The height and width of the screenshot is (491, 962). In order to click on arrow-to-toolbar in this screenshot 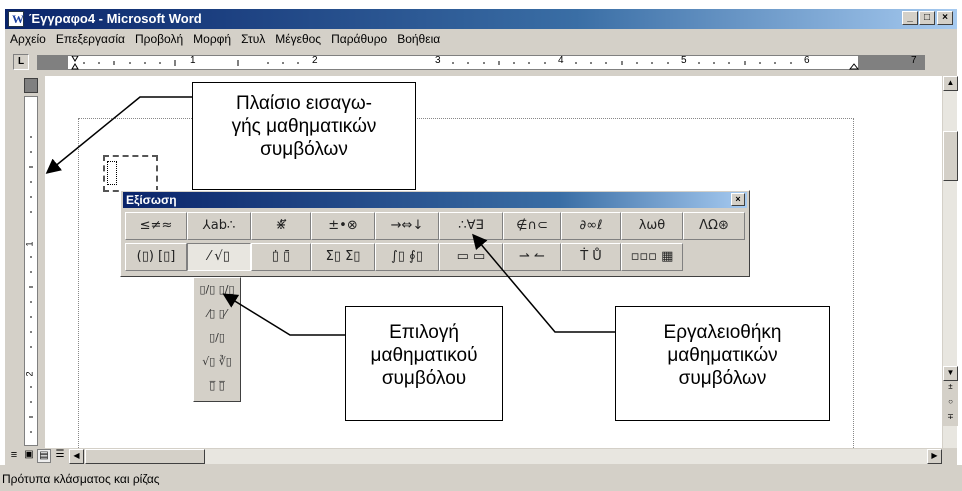, I will do `click(543, 283)`.